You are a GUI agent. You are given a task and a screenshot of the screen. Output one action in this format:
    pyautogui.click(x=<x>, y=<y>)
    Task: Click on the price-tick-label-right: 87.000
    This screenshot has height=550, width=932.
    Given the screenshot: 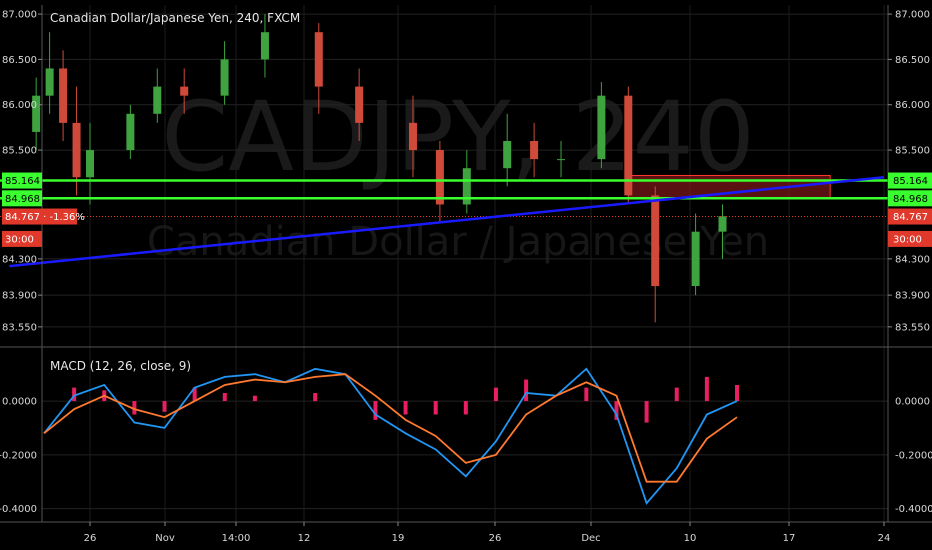 What is the action you would take?
    pyautogui.click(x=912, y=15)
    